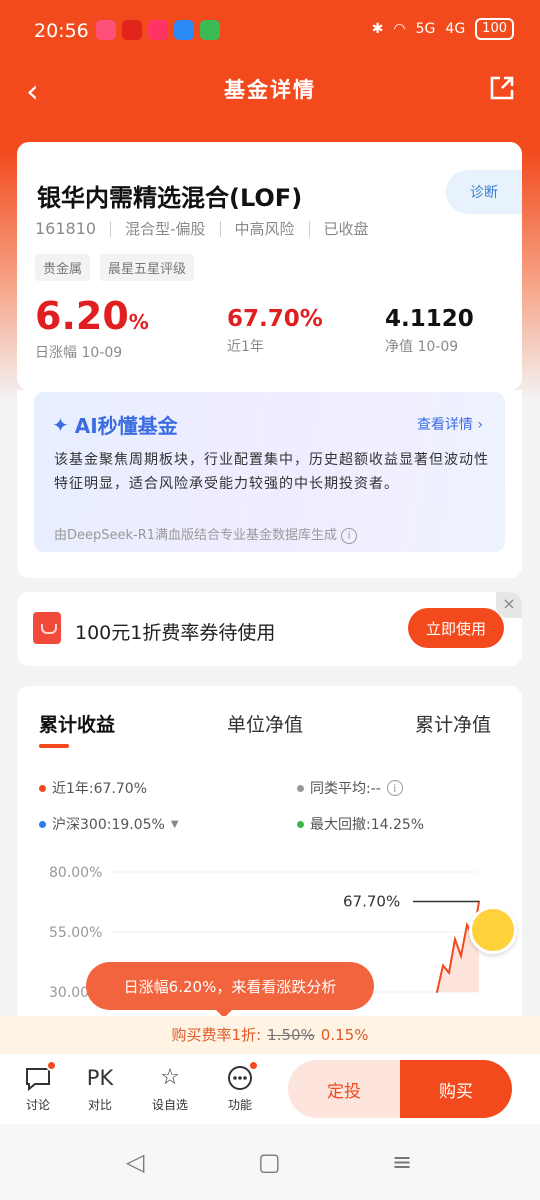 This screenshot has height=1200, width=540. Describe the element at coordinates (169, 1105) in the screenshot. I see `watchlist-label: 设自选` at that location.